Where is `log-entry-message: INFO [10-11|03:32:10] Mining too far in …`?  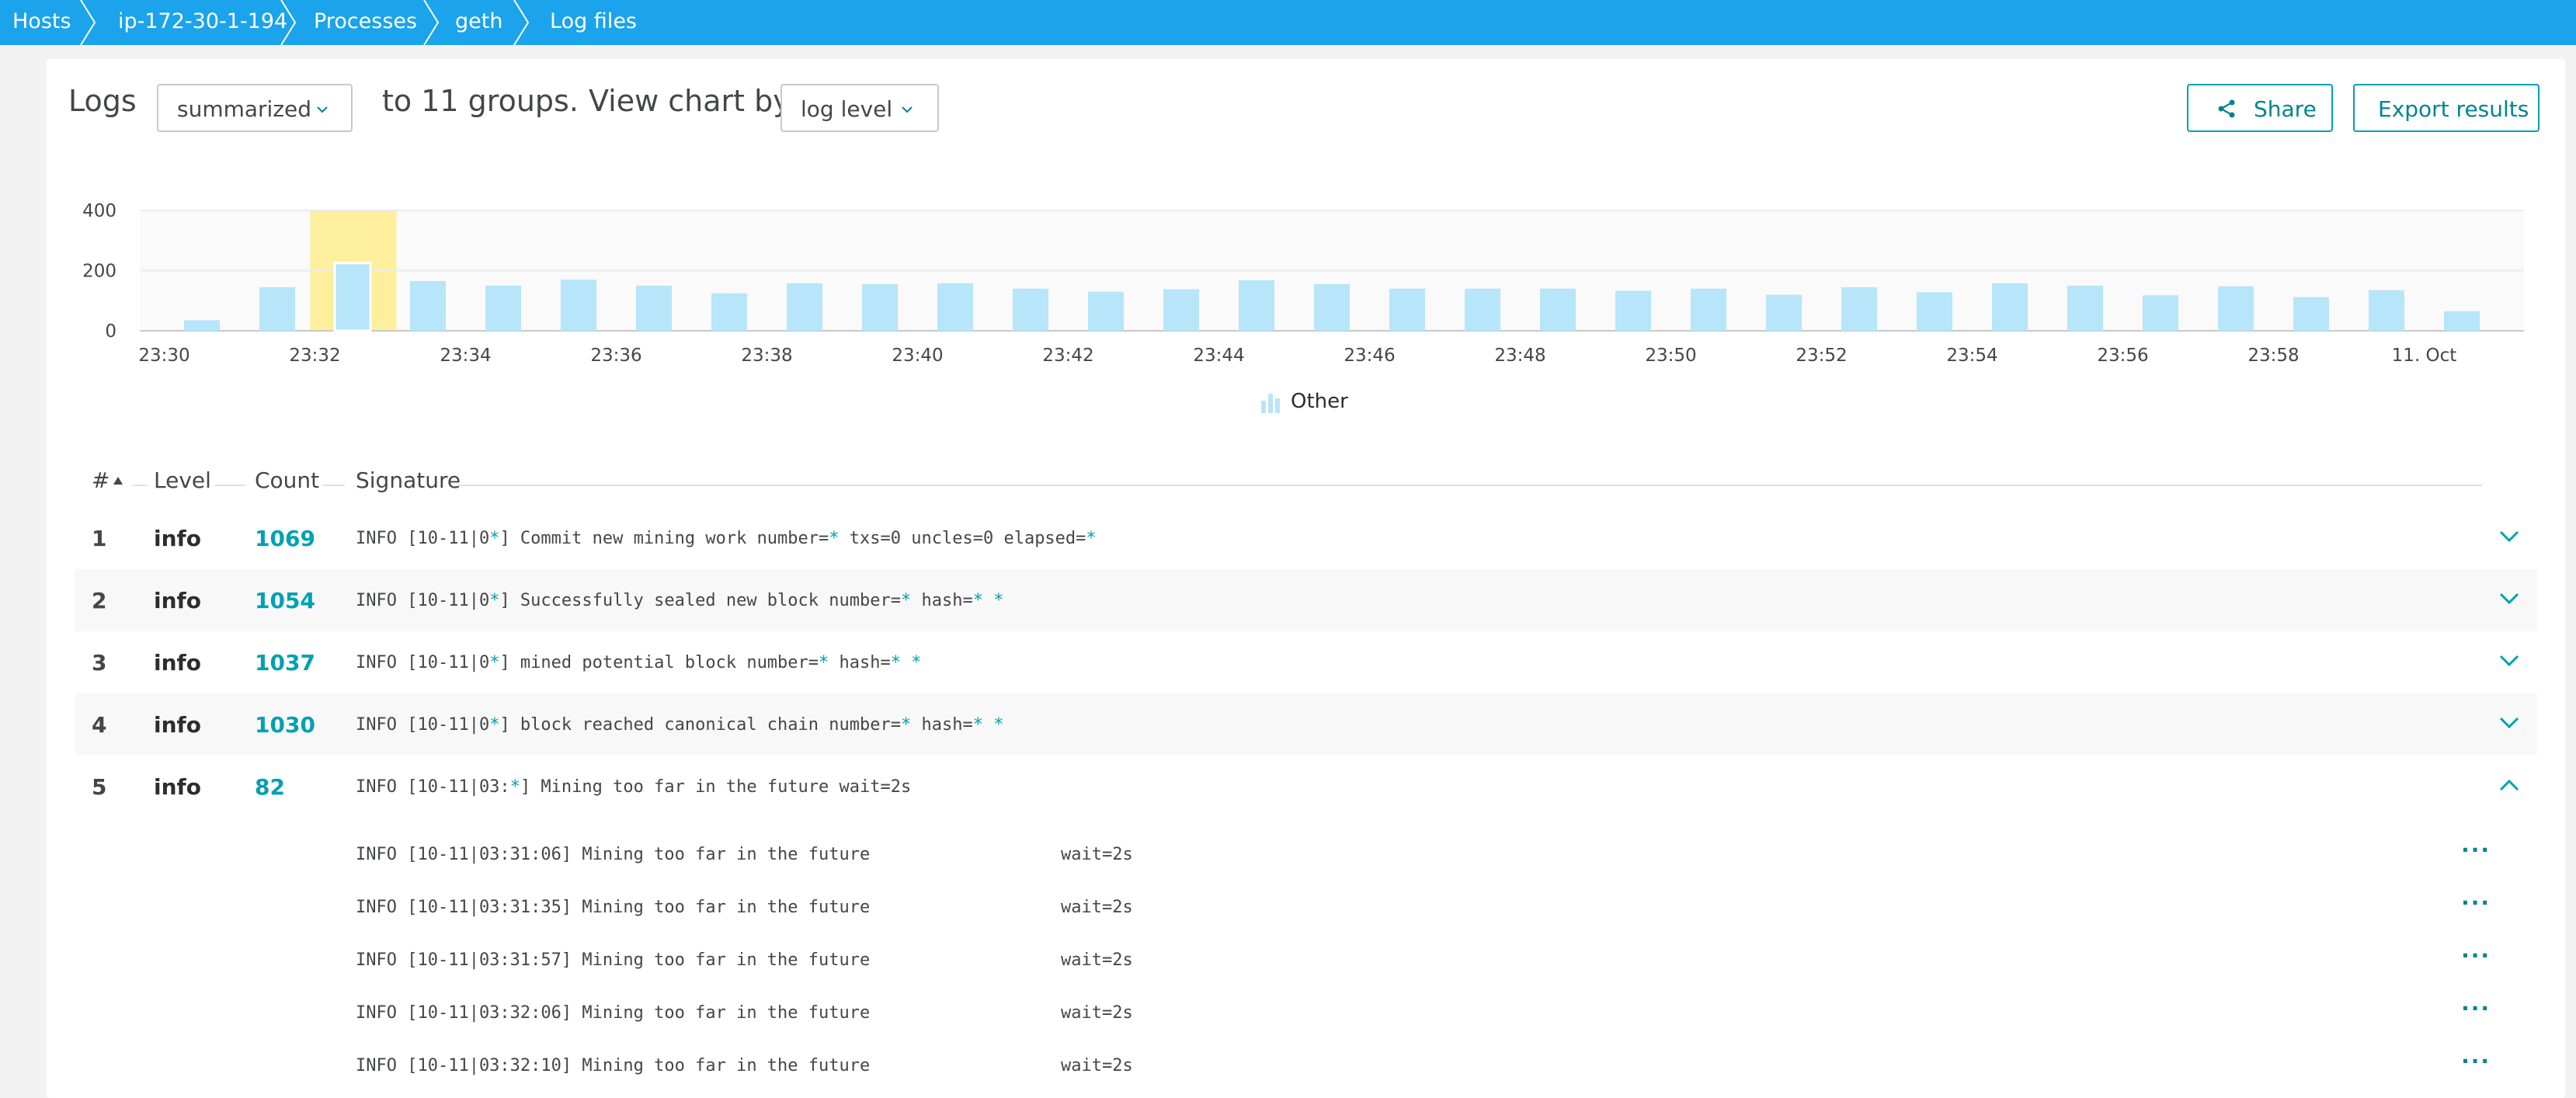 log-entry-message: INFO [10-11|03:32:10] Mining too far in … is located at coordinates (613, 1065).